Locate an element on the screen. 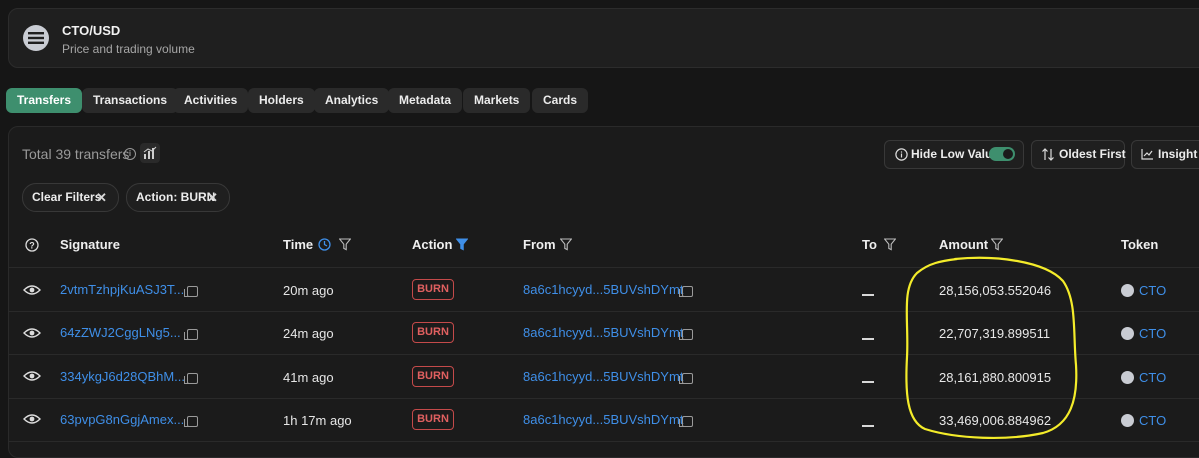 The height and width of the screenshot is (458, 1199). help-icon: ? is located at coordinates (32, 245).